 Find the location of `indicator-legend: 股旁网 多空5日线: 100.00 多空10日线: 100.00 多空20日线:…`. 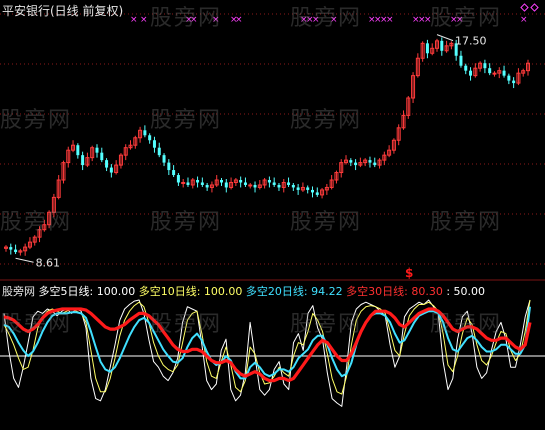

indicator-legend: 股旁网 多空5日线: 100.00 多空10日线: 100.00 多空20日线:… is located at coordinates (243, 291).